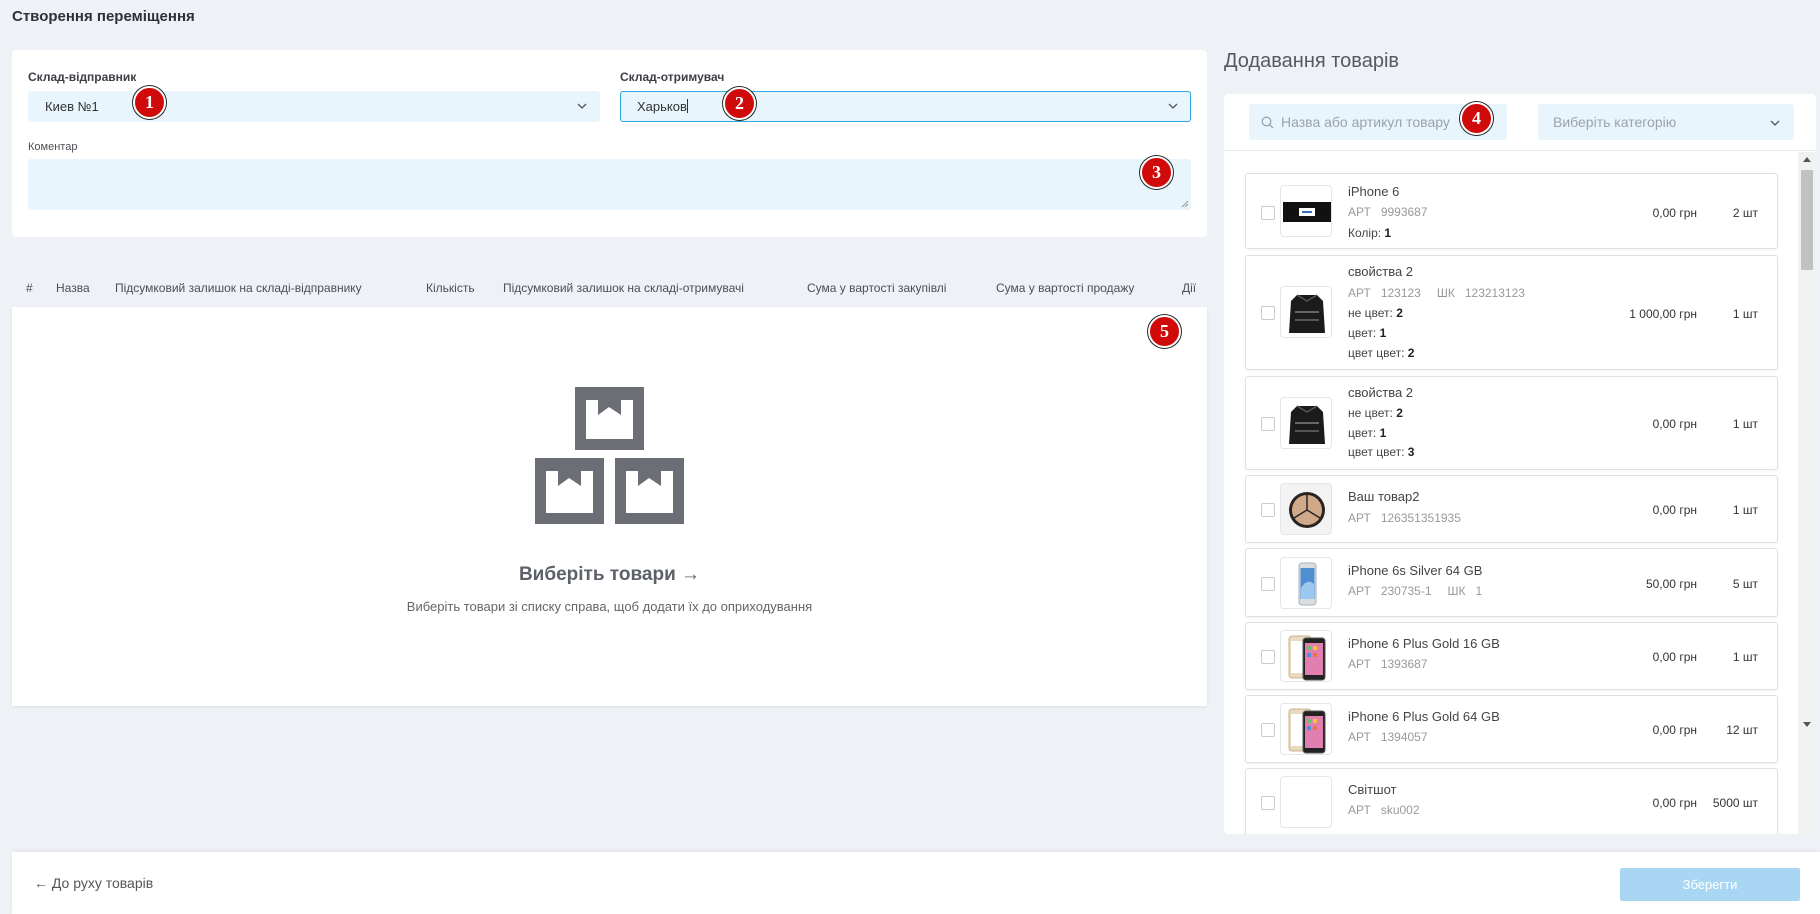 The height and width of the screenshot is (914, 1820). What do you see at coordinates (1663, 314) in the screenshot?
I see `product-price: 1 000,00 грн` at bounding box center [1663, 314].